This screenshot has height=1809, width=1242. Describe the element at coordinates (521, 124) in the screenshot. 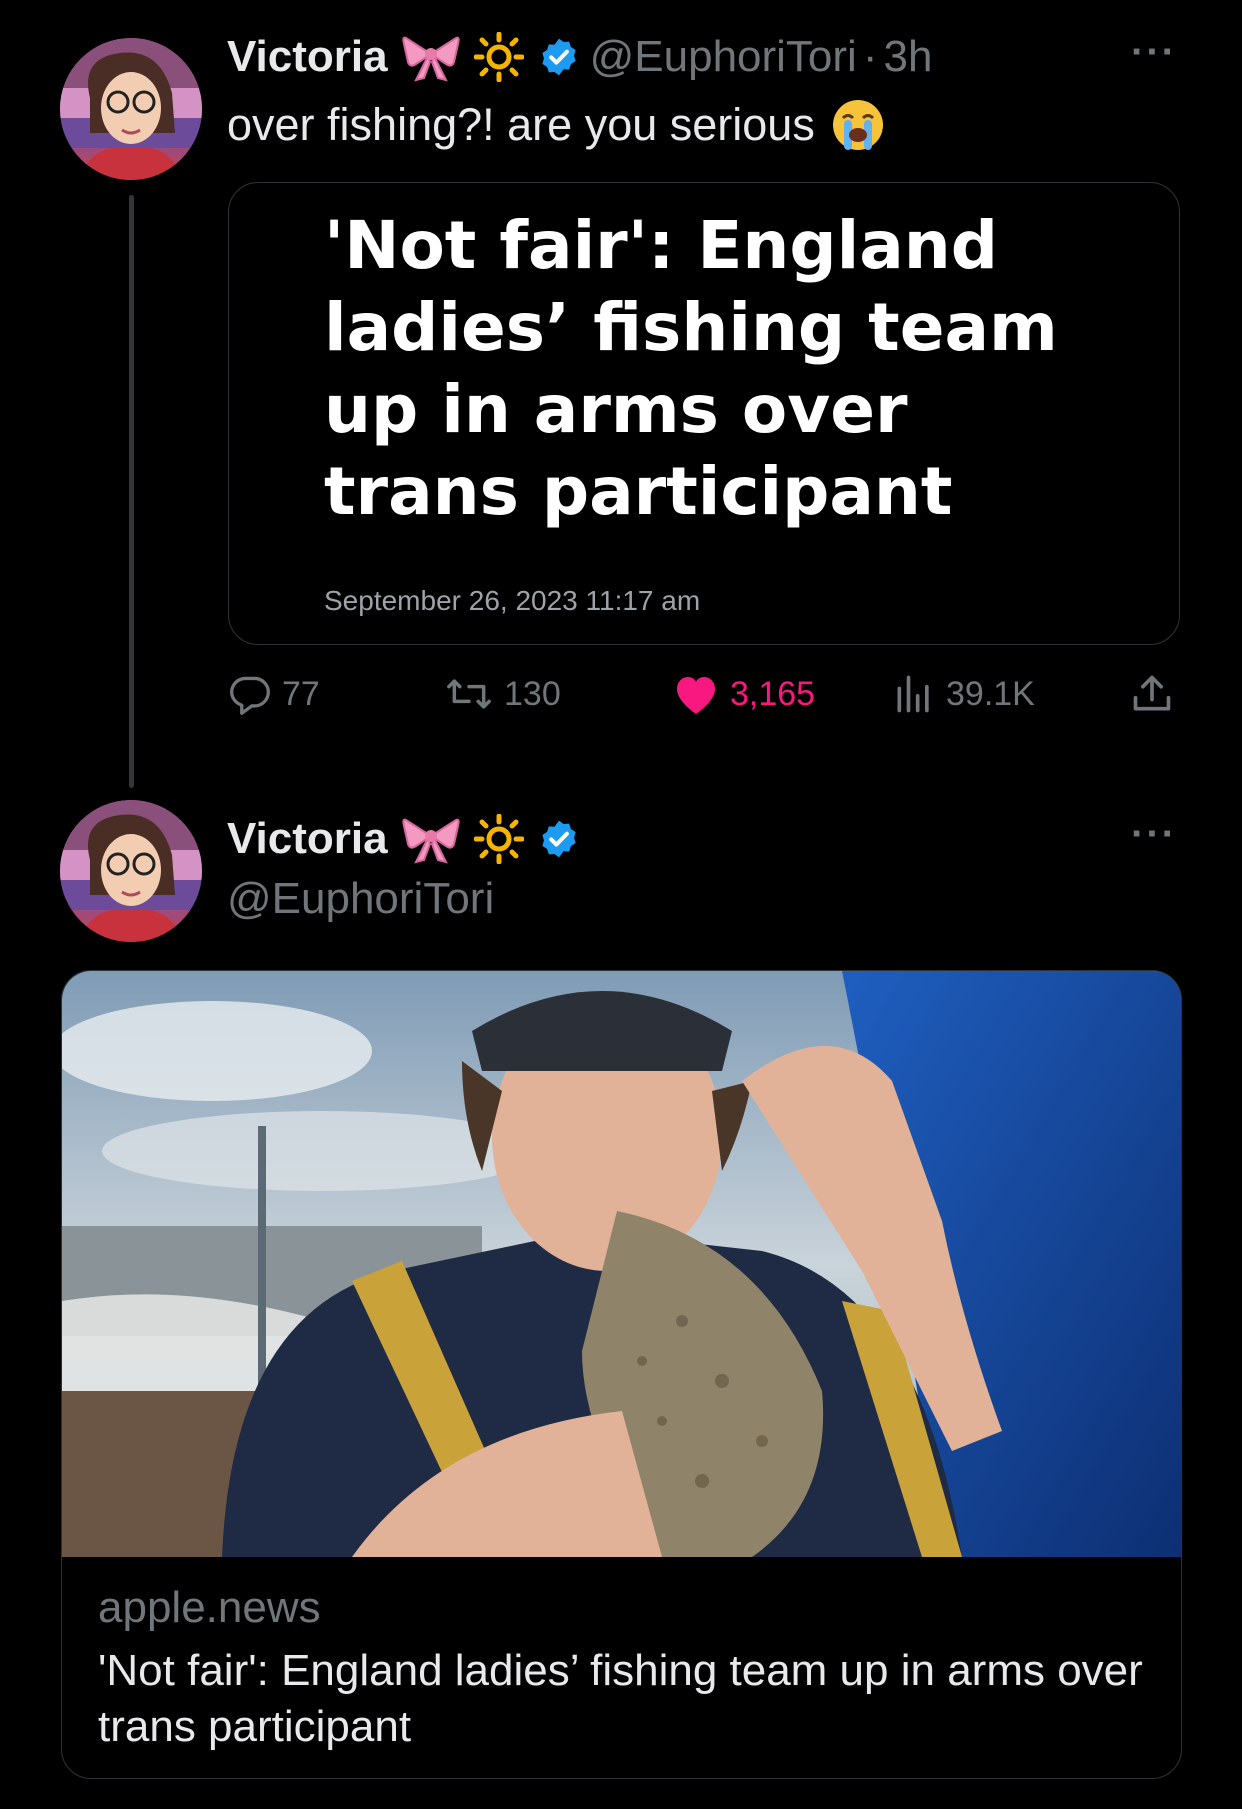

I see `tweet-body: over fishing?! are you serious` at that location.